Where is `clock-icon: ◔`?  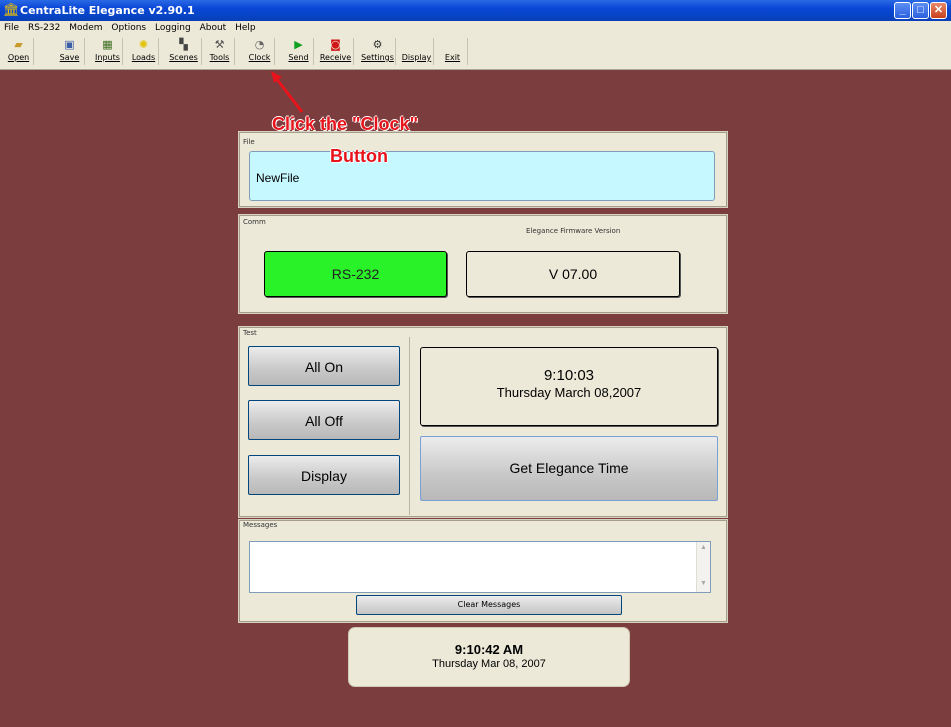 clock-icon: ◔ is located at coordinates (259, 44).